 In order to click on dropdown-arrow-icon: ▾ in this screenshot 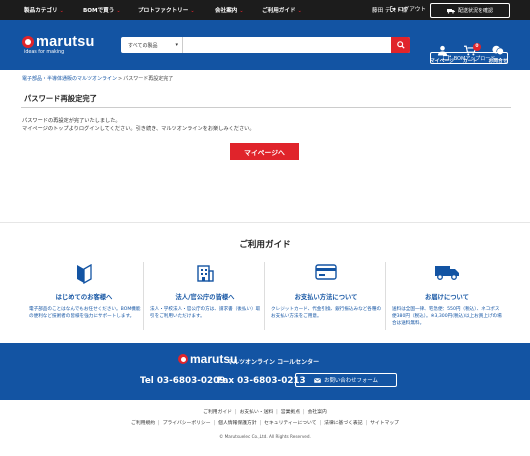, I will do `click(176, 45)`.